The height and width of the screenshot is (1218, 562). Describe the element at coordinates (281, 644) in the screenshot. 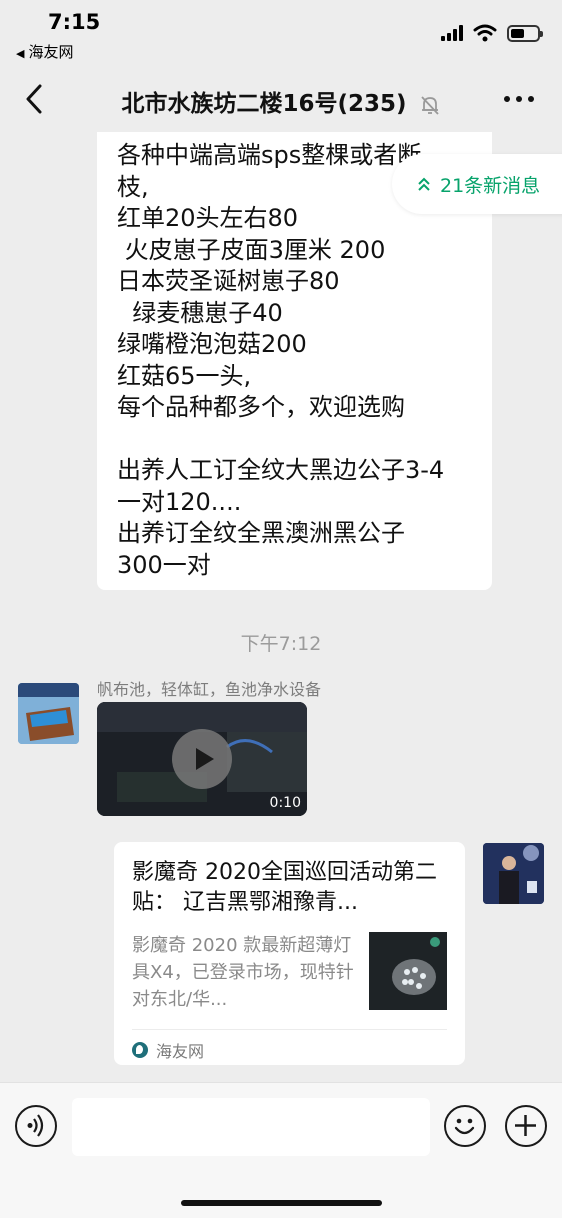

I see `message-timestamp: 下午7:12` at that location.